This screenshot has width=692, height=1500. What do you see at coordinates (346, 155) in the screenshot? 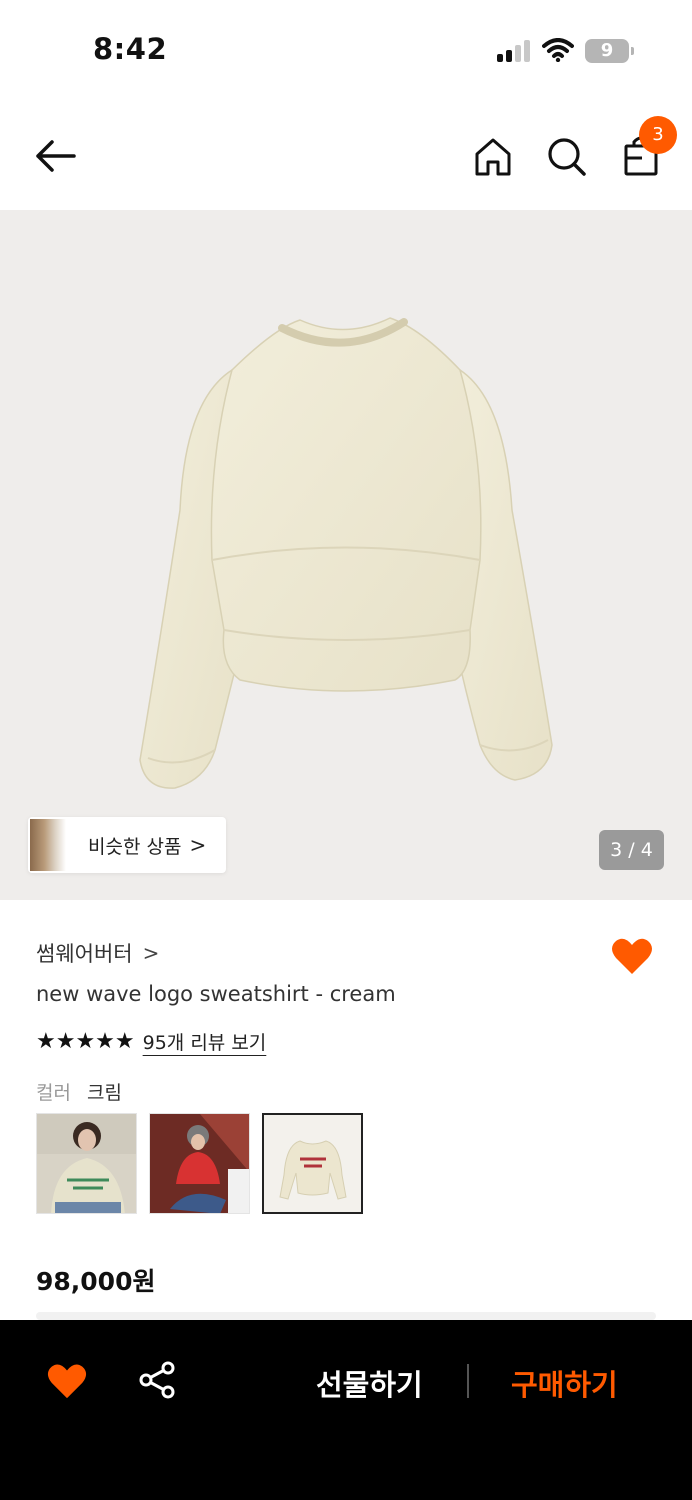
I see `top-navigation` at bounding box center [346, 155].